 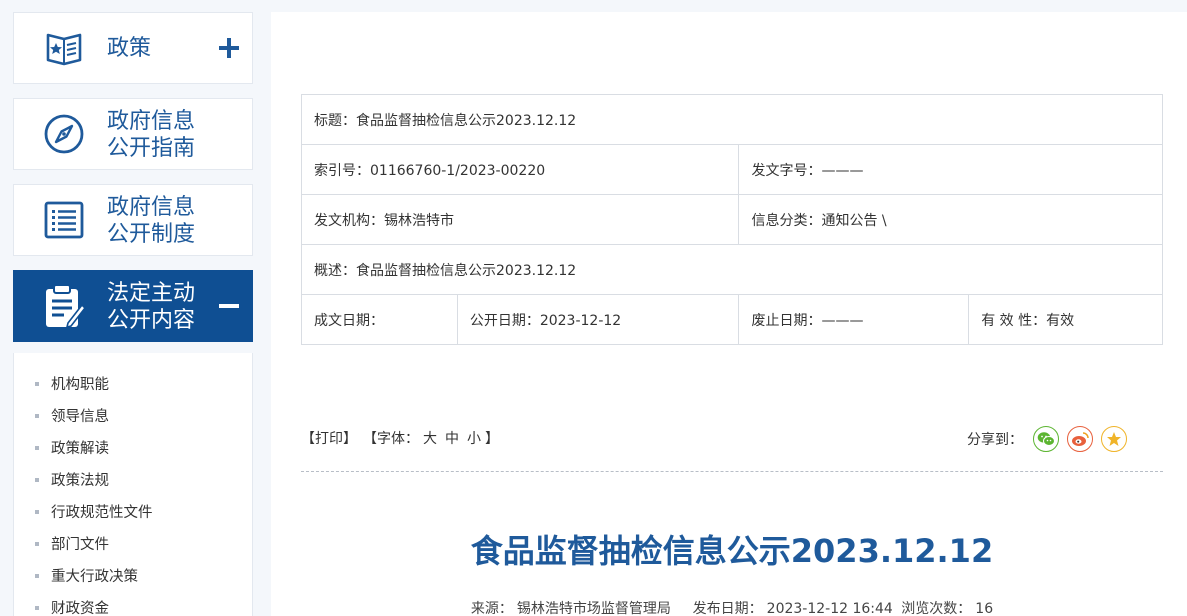 What do you see at coordinates (474, 438) in the screenshot?
I see `font-small-button: 小` at bounding box center [474, 438].